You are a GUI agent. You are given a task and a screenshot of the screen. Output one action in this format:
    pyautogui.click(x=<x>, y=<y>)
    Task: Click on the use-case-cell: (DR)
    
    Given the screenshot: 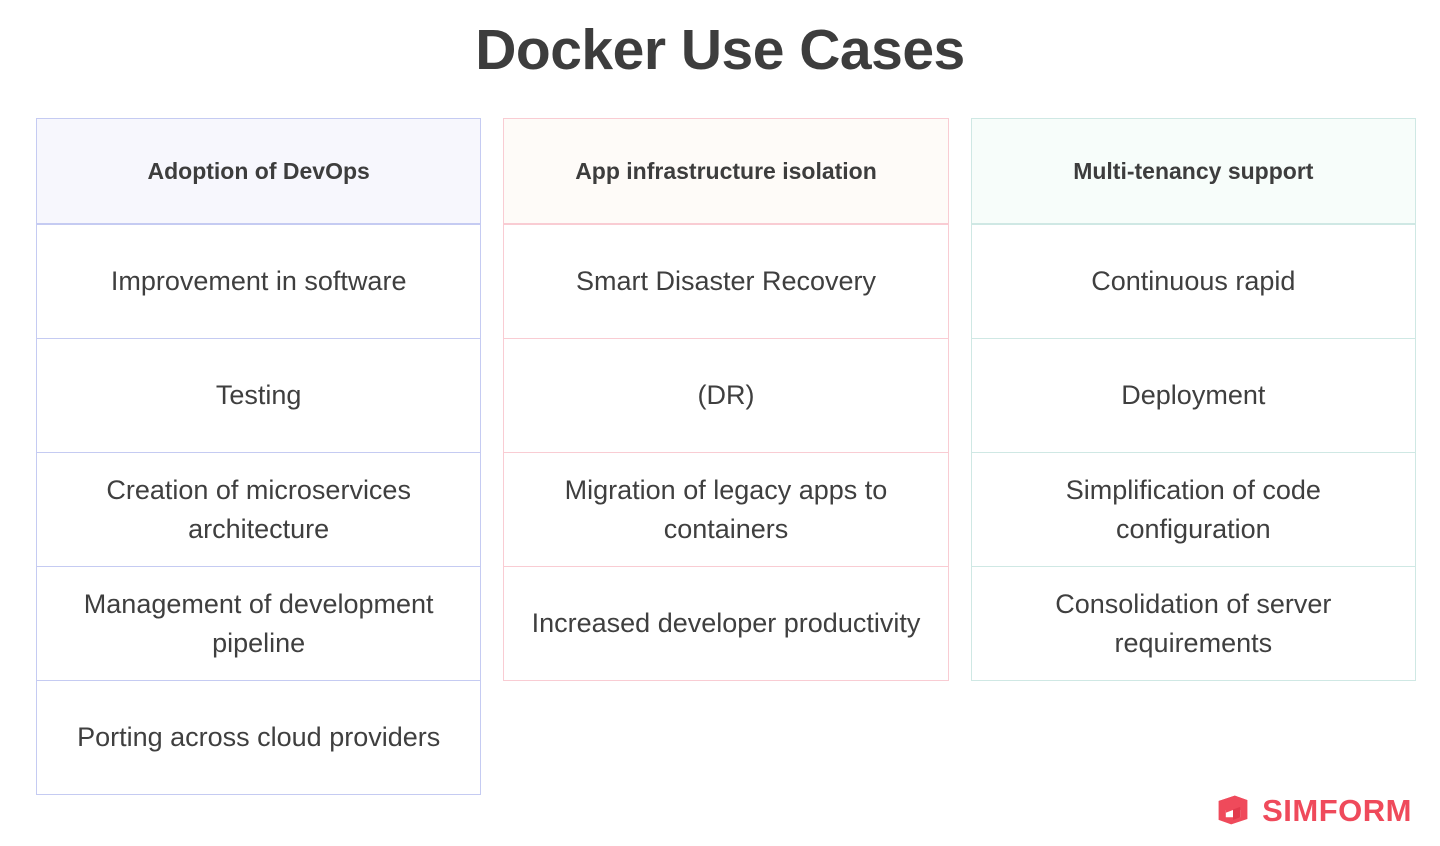 What is the action you would take?
    pyautogui.click(x=726, y=395)
    